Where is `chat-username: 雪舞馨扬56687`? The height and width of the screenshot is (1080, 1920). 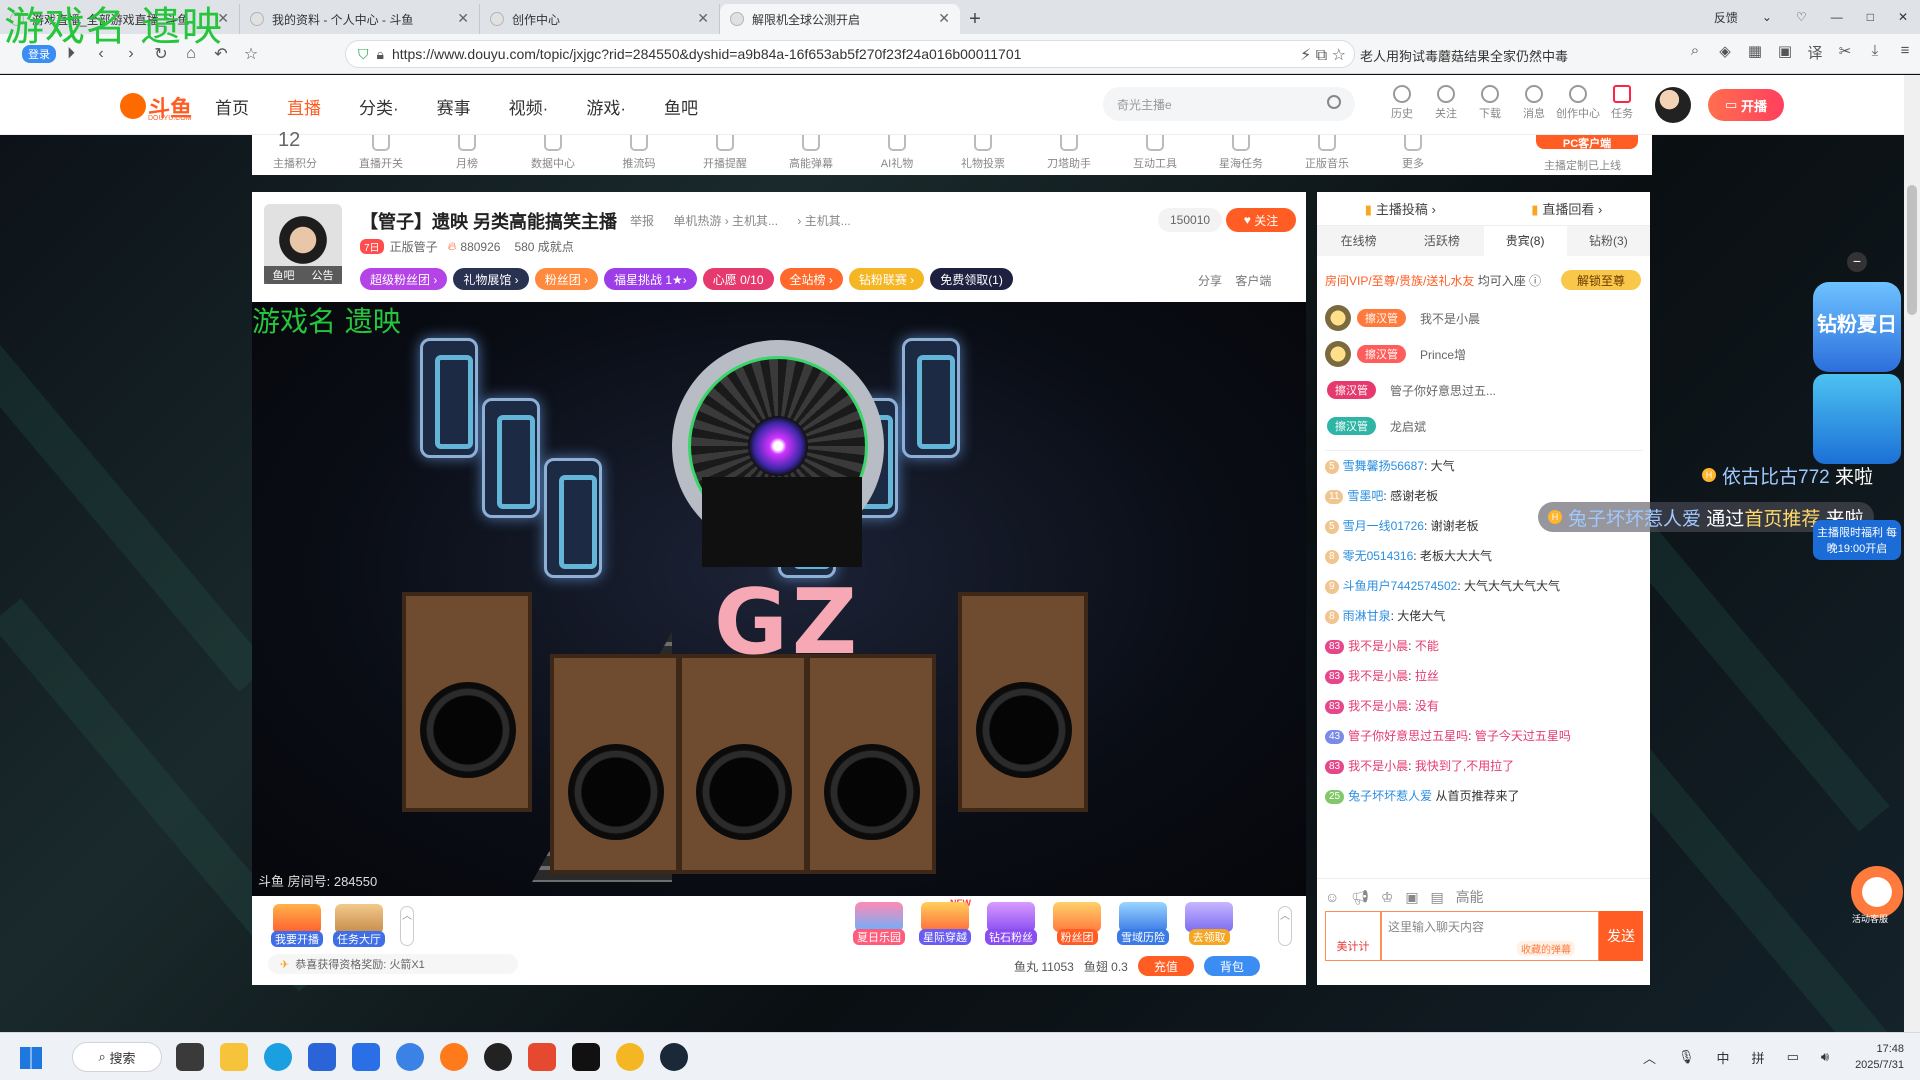
chat-username: 雪舞馨扬56687 is located at coordinates (1383, 466).